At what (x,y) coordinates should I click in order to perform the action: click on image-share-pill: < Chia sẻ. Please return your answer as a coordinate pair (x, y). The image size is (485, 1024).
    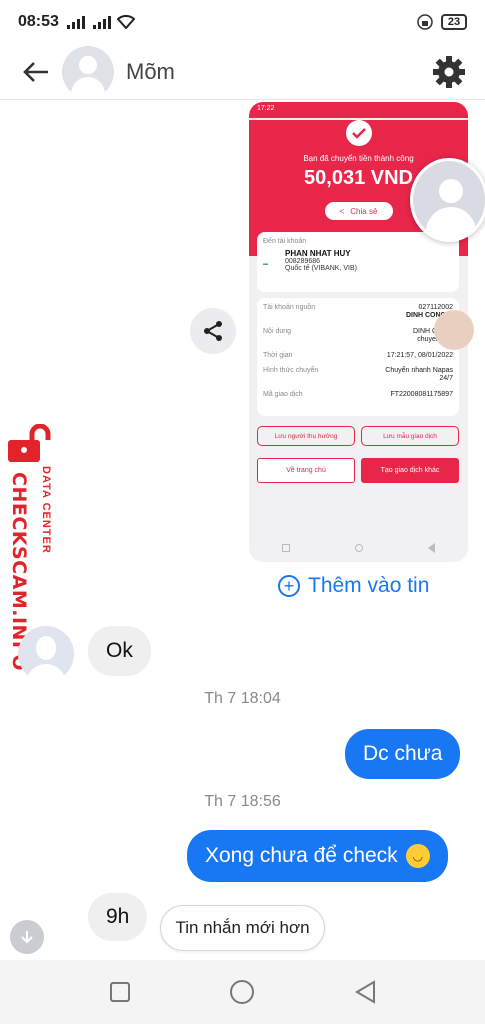
    Looking at the image, I should click on (358, 211).